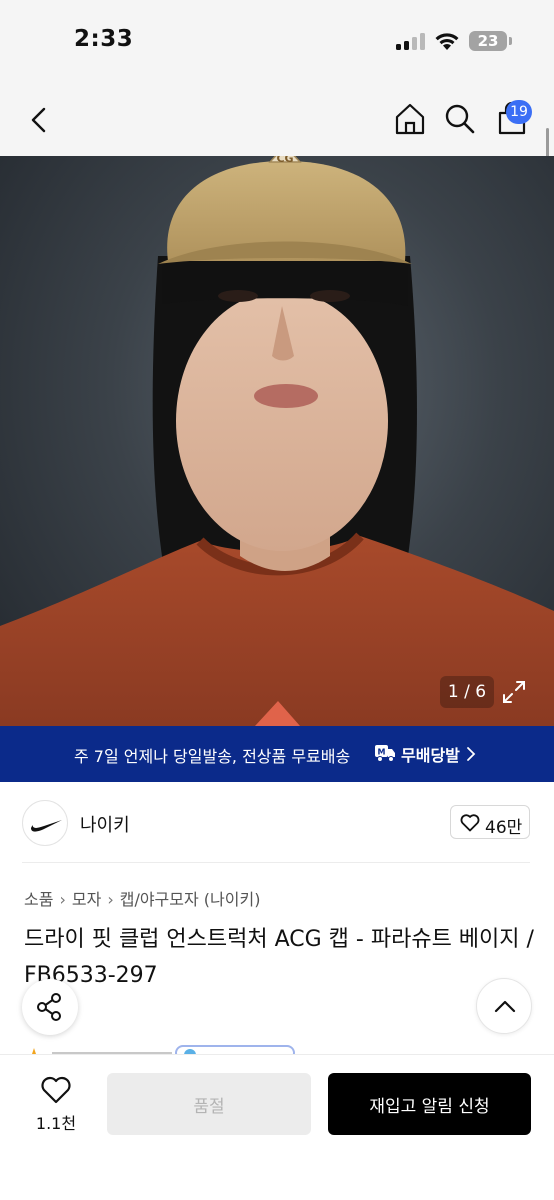  What do you see at coordinates (504, 828) in the screenshot?
I see `brand-like-count: 46만` at bounding box center [504, 828].